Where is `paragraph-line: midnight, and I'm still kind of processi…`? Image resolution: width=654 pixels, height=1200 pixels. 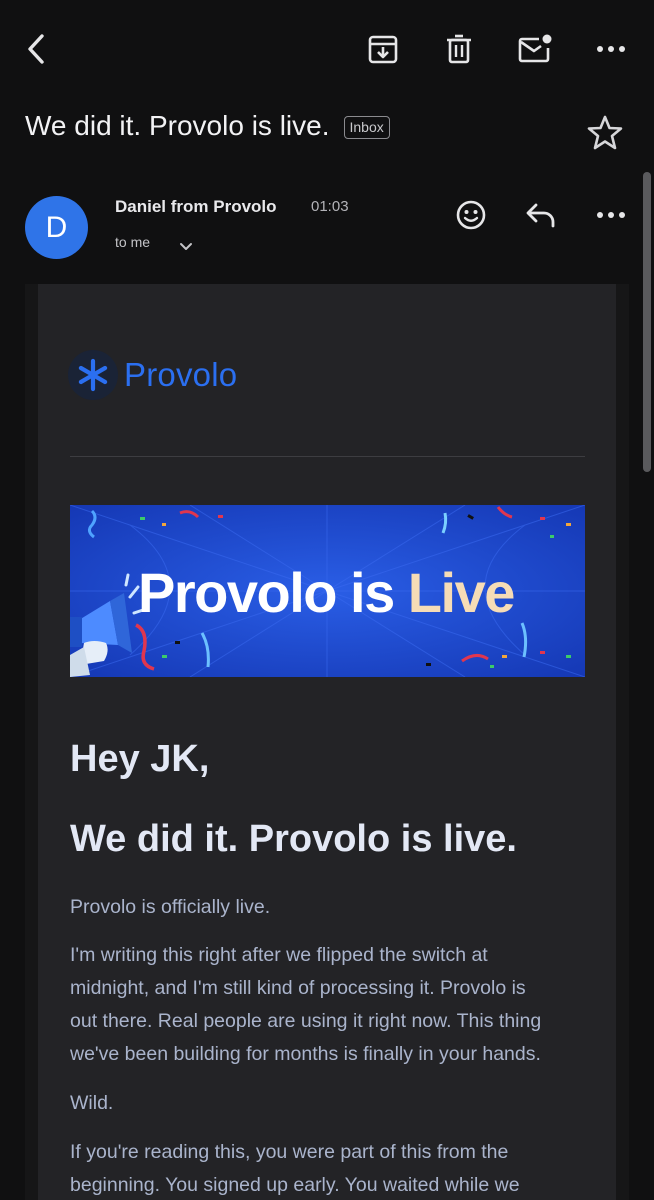 paragraph-line: midnight, and I'm still kind of processi… is located at coordinates (298, 988).